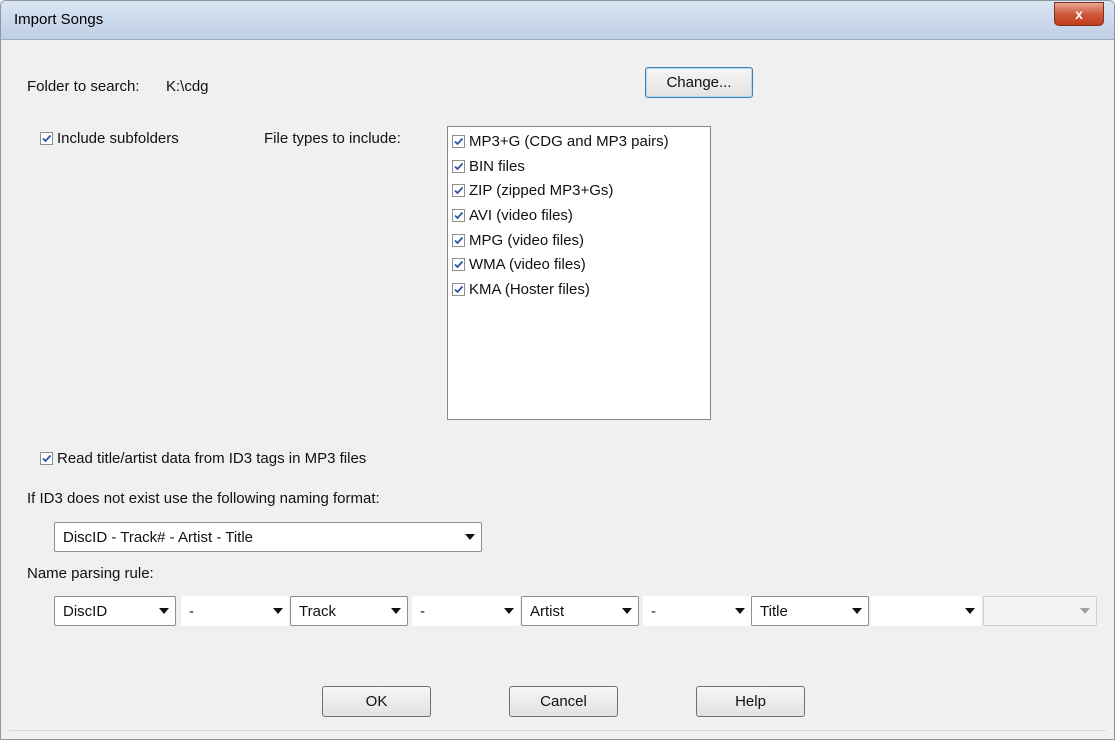 This screenshot has height=740, width=1115. What do you see at coordinates (580, 611) in the screenshot?
I see `parse-field-3-dropdown: Artist` at bounding box center [580, 611].